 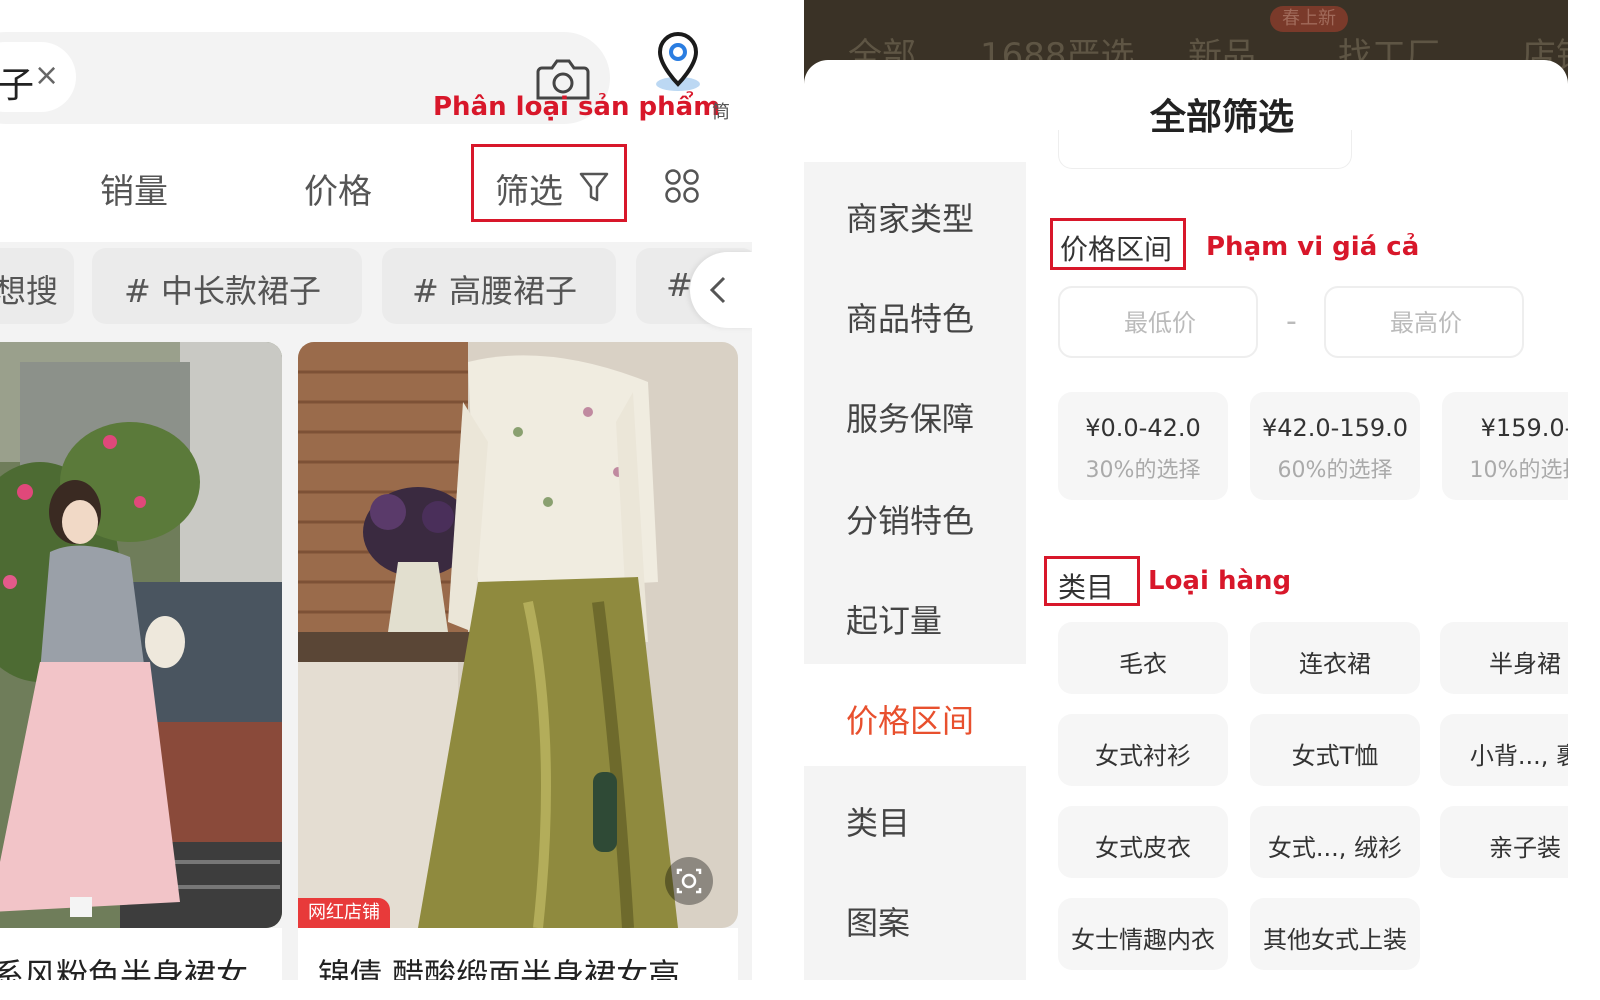 What do you see at coordinates (1518, 470) in the screenshot?
I see `price-range-share: 10%的选择` at bounding box center [1518, 470].